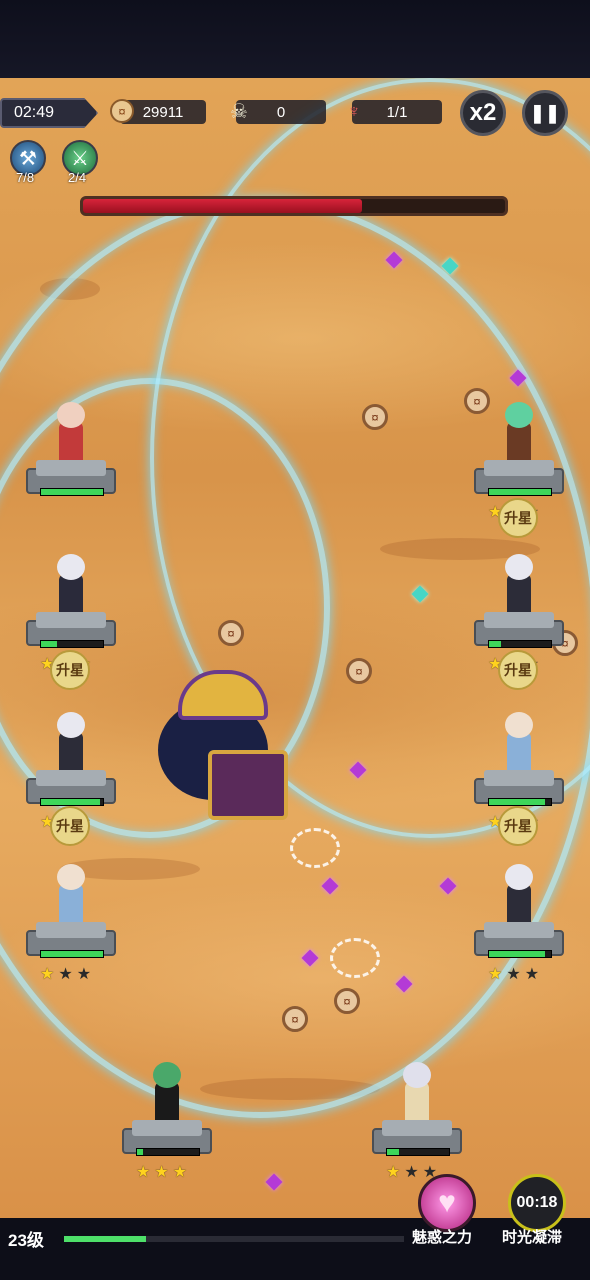 Image resolution: width=590 pixels, height=1280 pixels. I want to click on skill-count: 7/8, so click(25, 177).